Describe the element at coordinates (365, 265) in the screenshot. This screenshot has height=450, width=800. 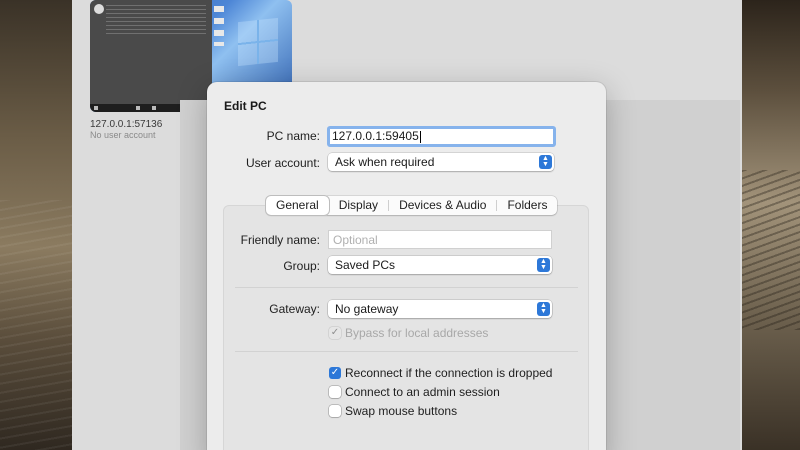
I see `group-value: Saved PCs` at that location.